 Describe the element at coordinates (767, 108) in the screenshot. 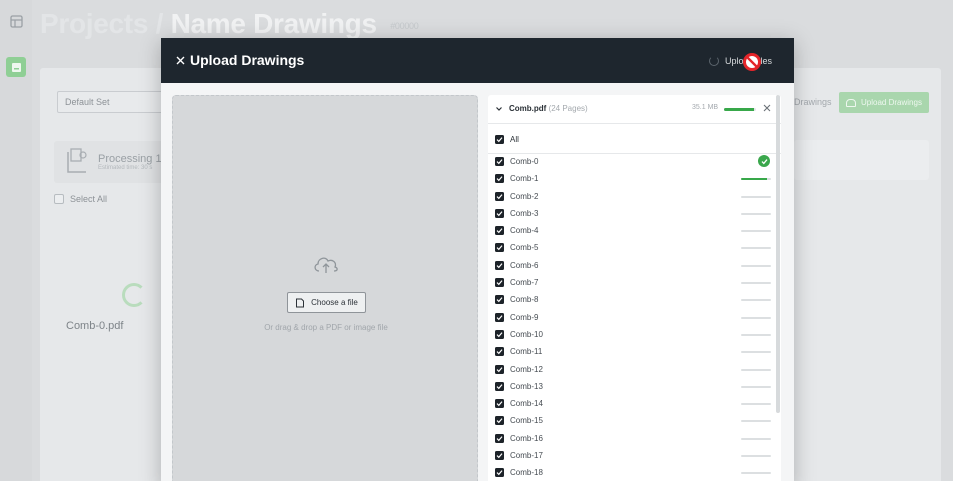

I see `remove-file-icon` at that location.